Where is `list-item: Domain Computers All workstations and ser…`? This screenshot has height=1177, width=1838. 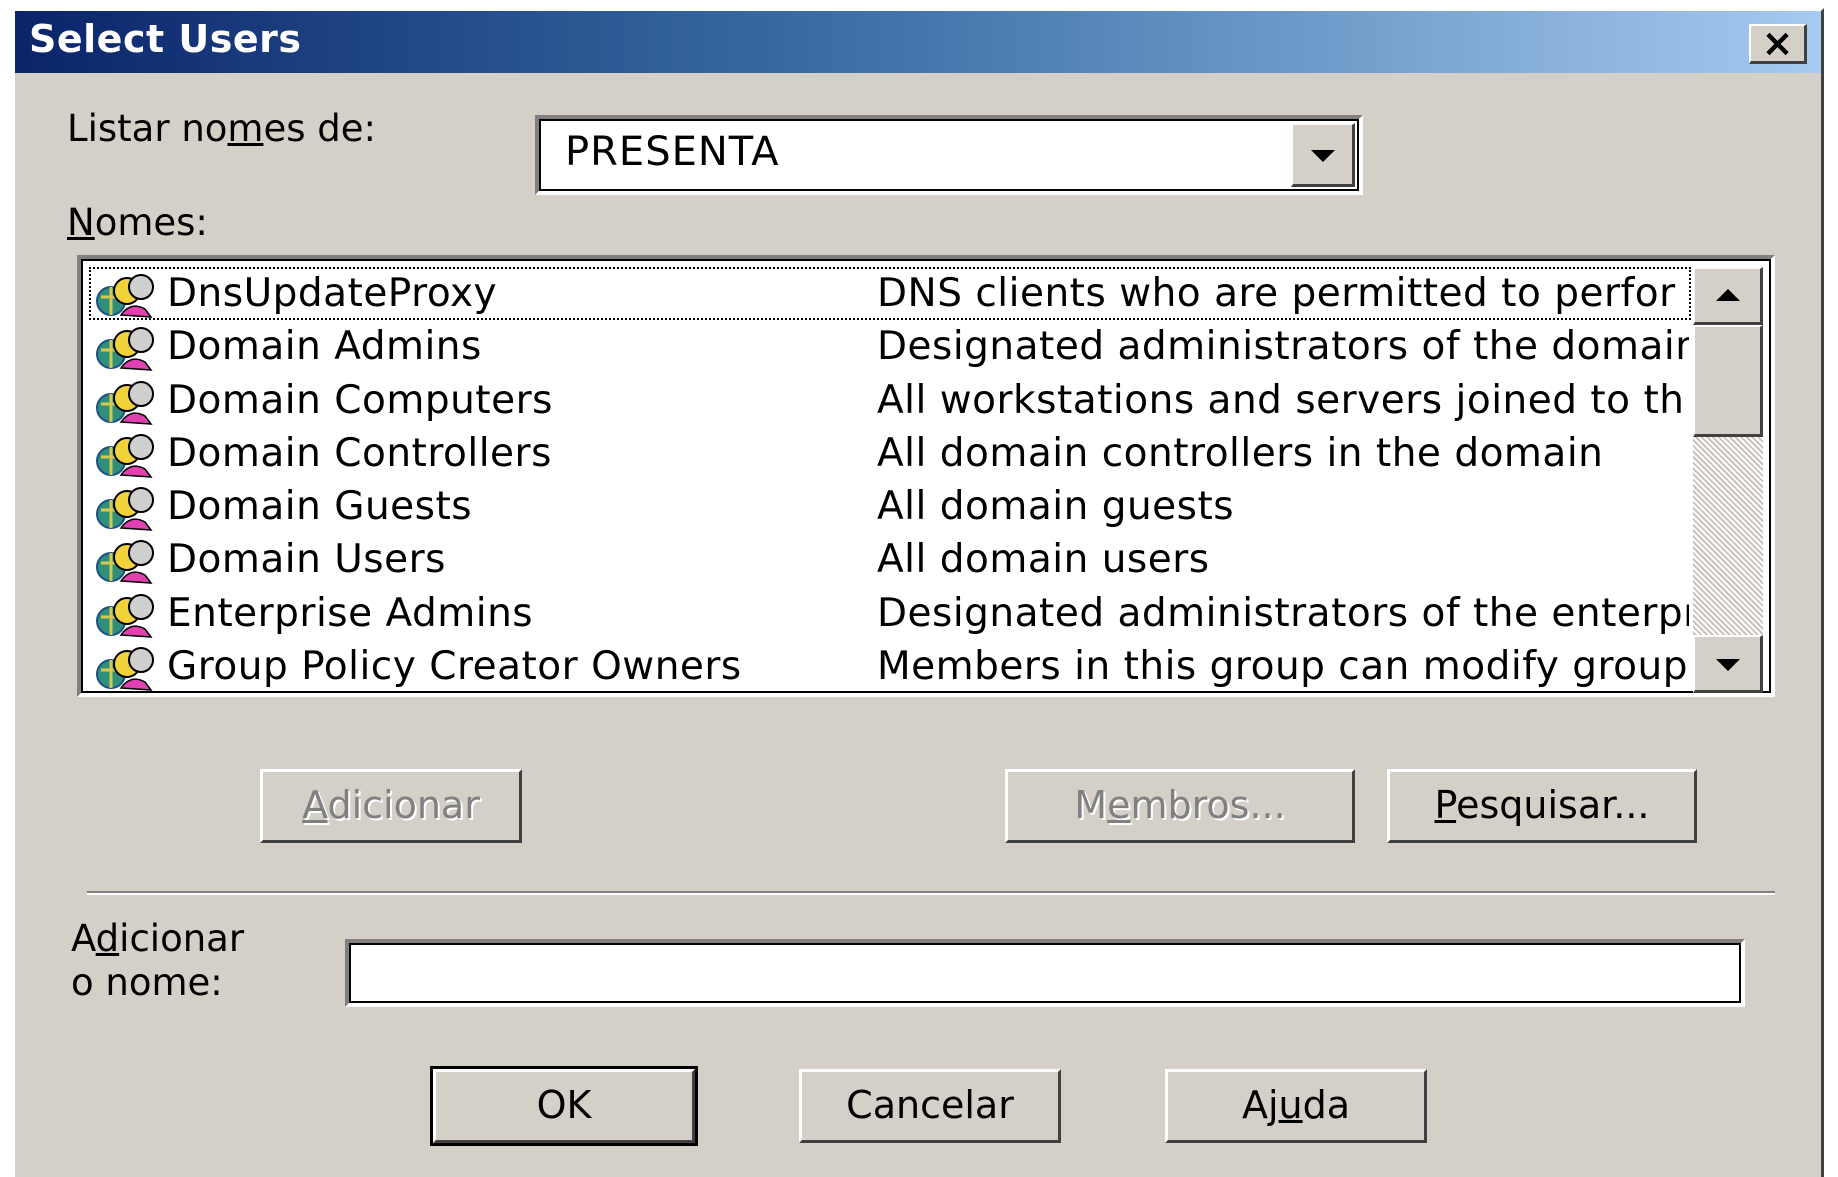 list-item: Domain Computers All workstations and ser… is located at coordinates (890, 400).